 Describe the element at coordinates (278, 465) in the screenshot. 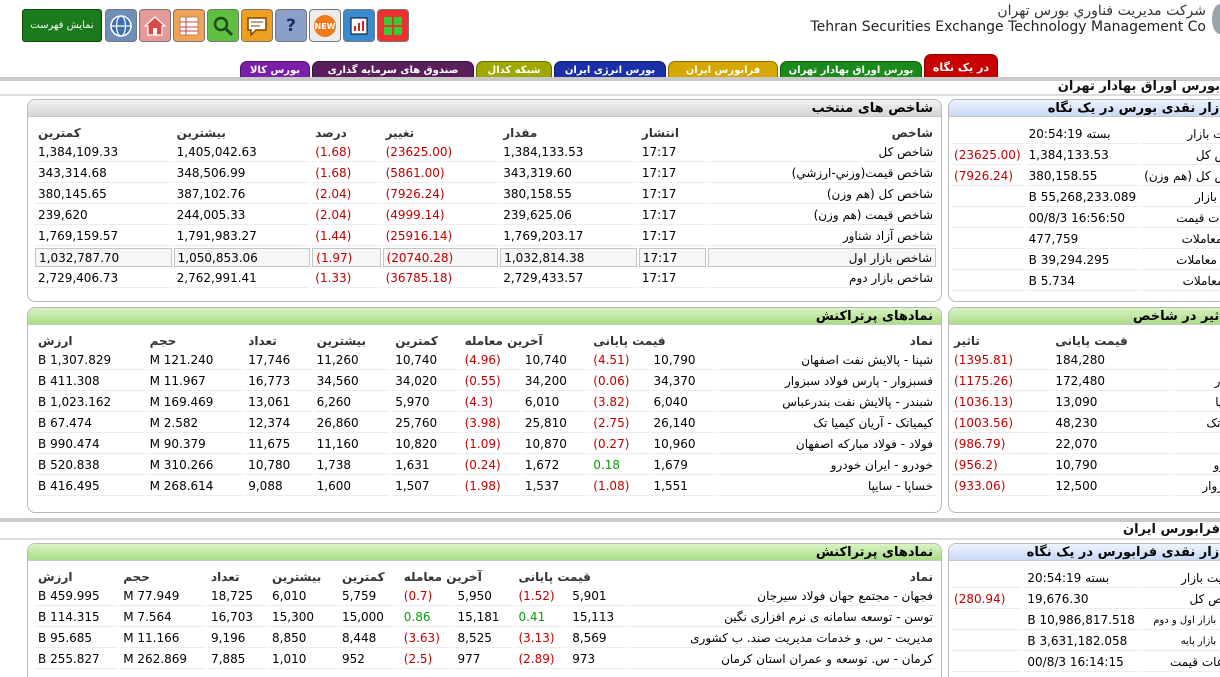

I see `table-cell: 10,780` at that location.